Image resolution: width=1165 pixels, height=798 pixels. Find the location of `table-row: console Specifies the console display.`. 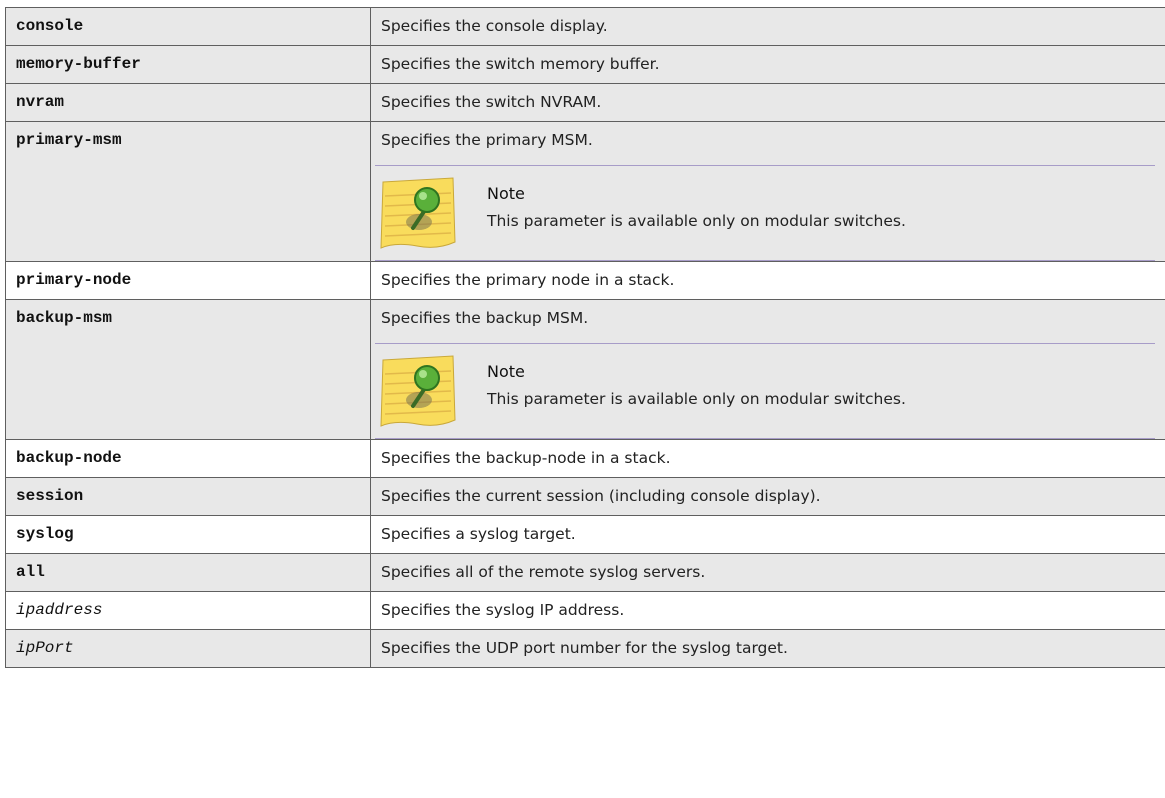

table-row: console Specifies the console display. is located at coordinates (585, 26).